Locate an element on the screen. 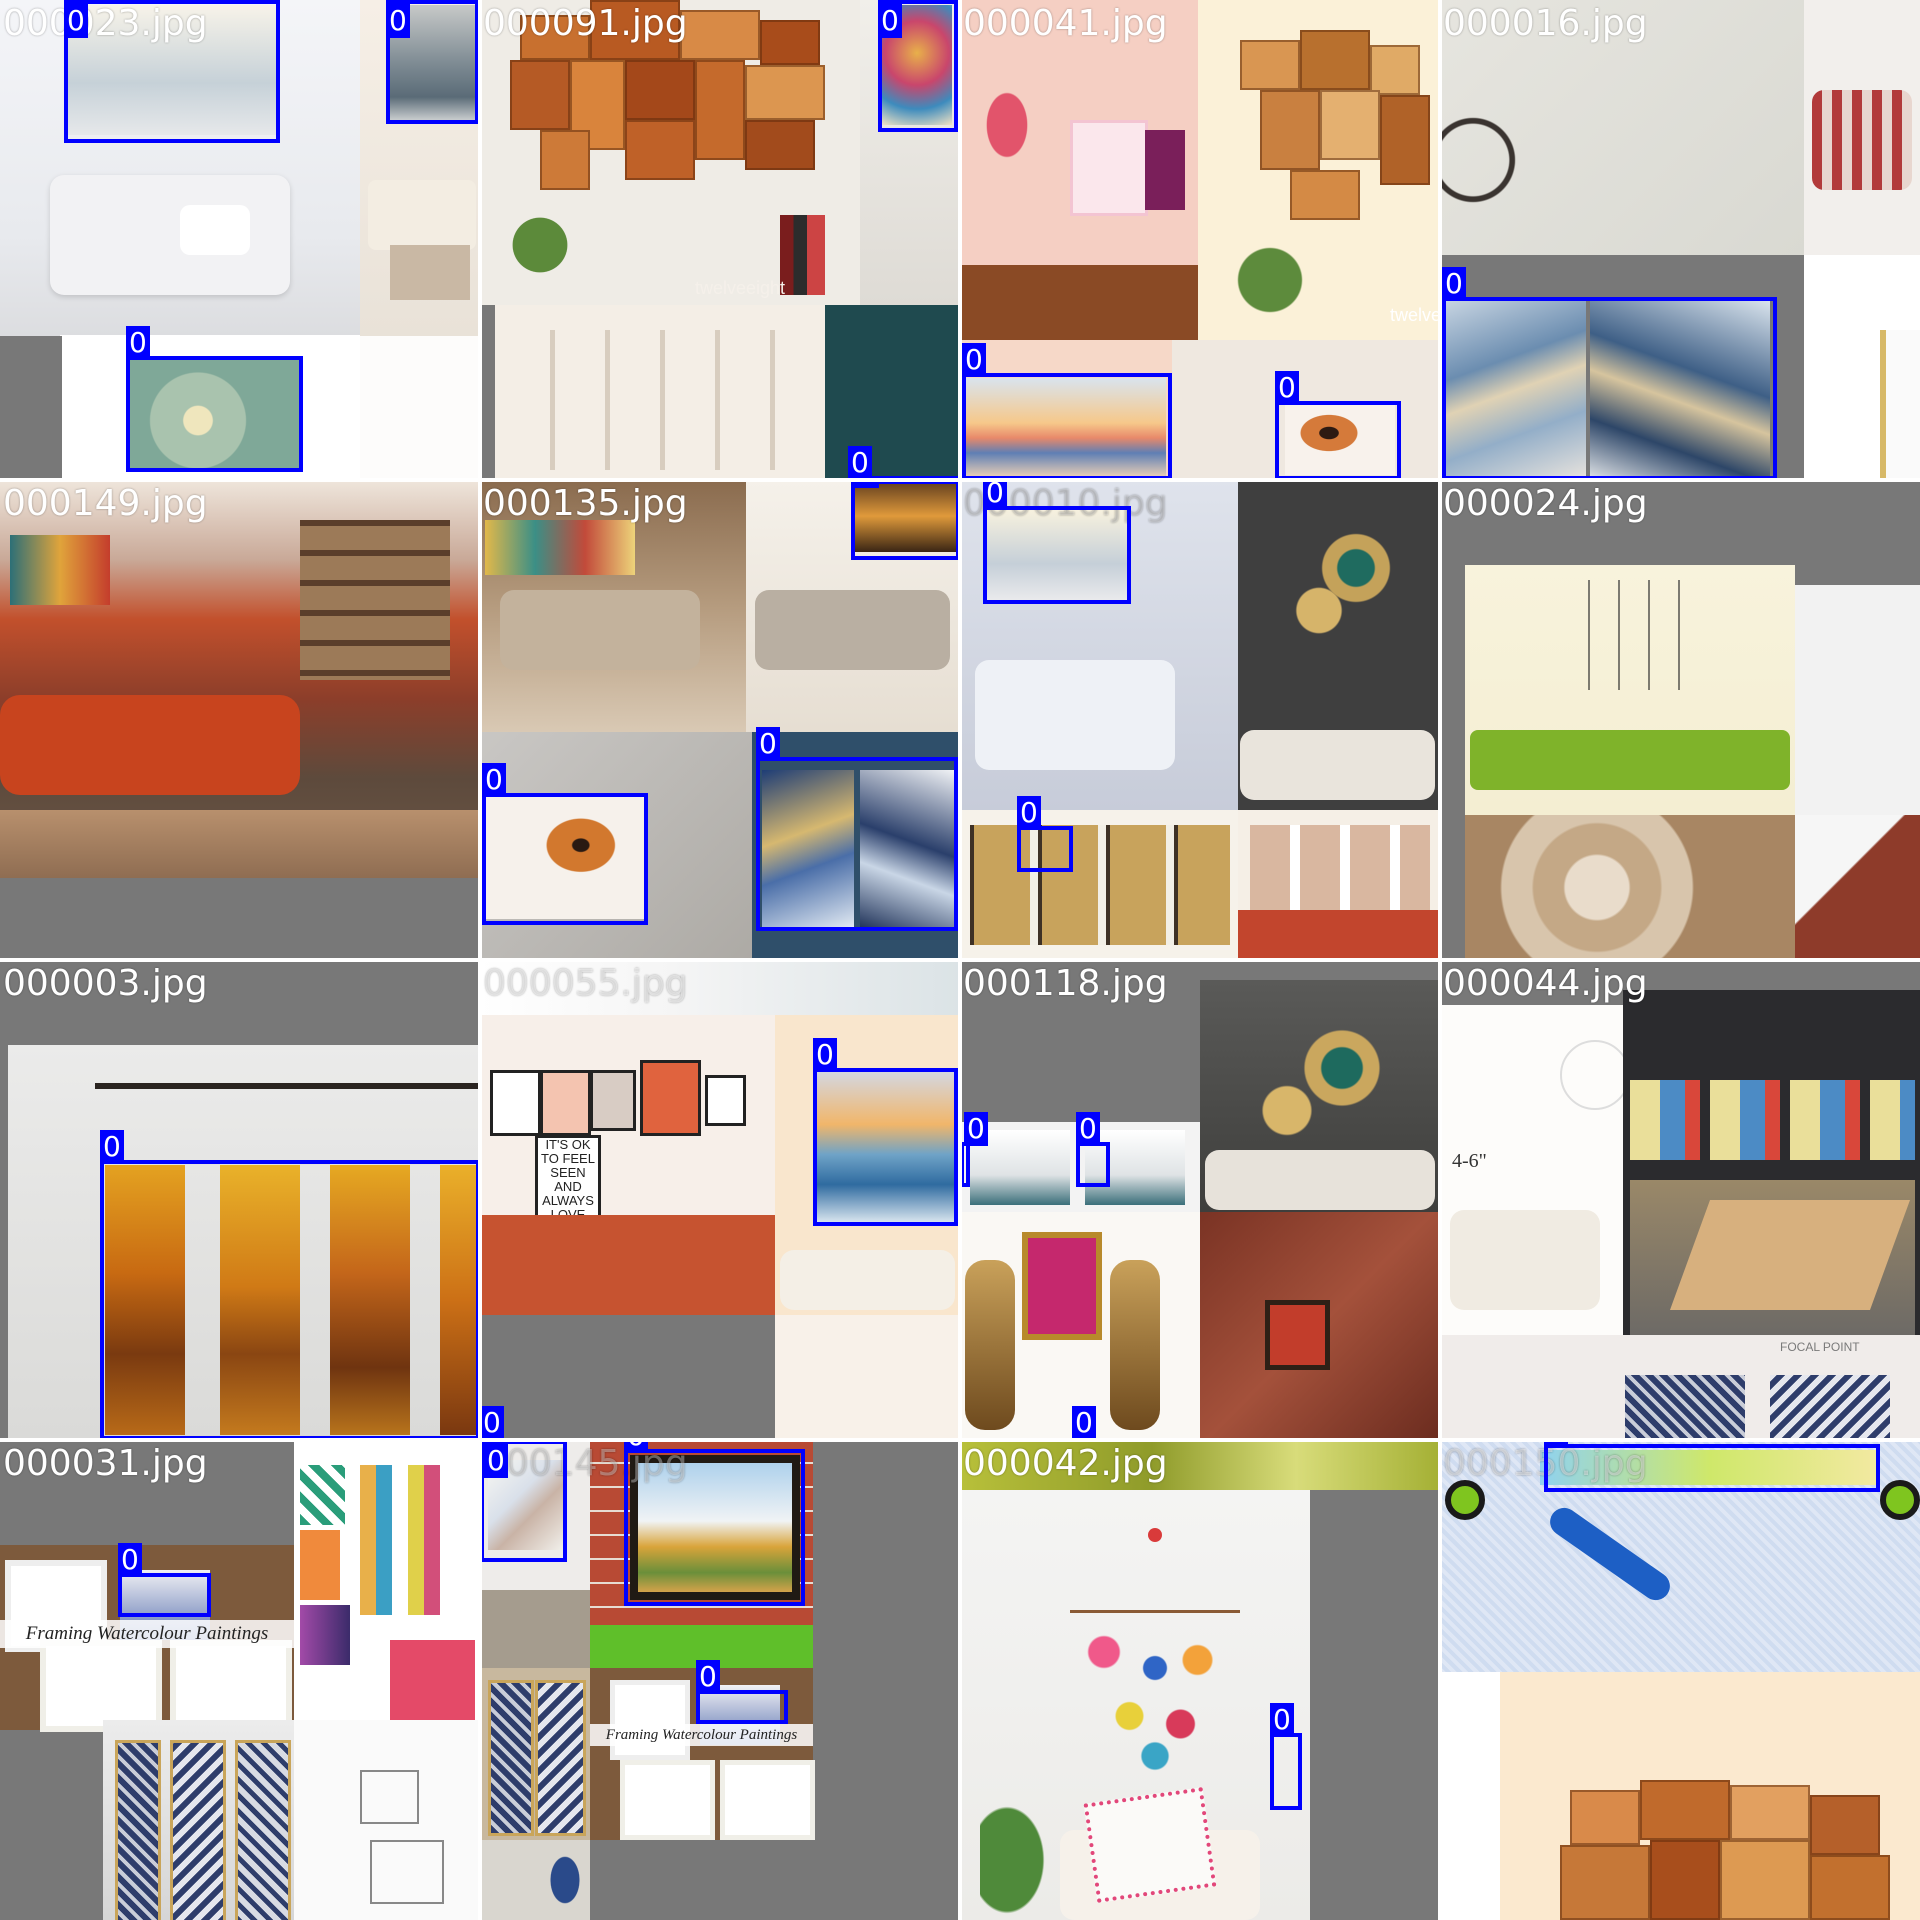 This screenshot has width=1920, height=1920. tile-000118: 000118.jpg 0 0 0 is located at coordinates (1200, 1200).